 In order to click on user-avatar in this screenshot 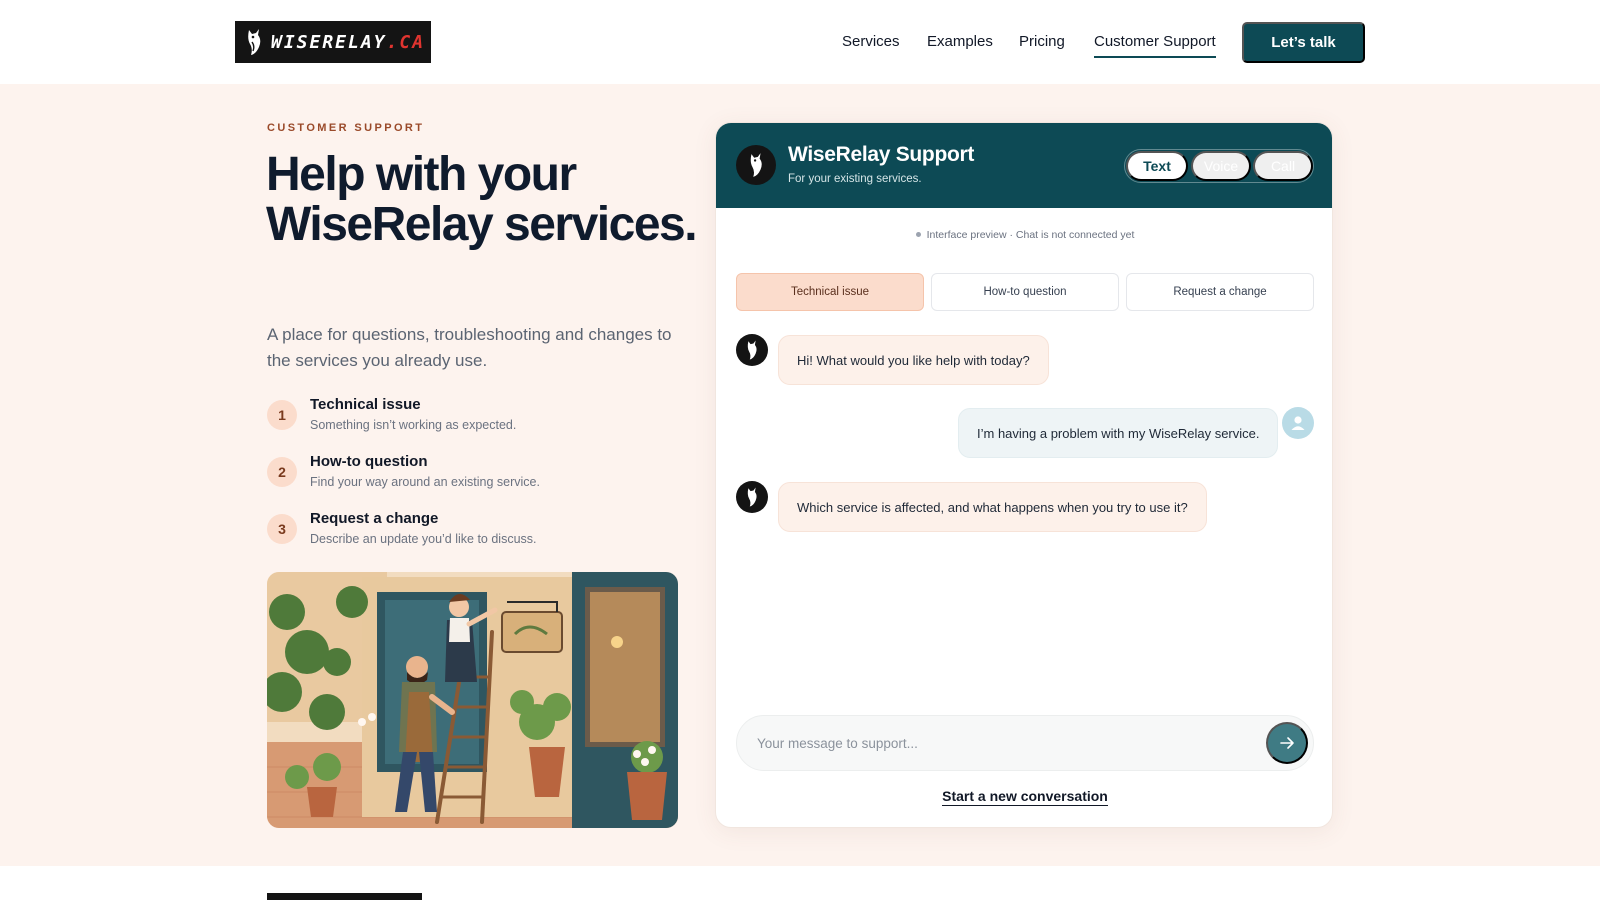, I will do `click(1298, 423)`.